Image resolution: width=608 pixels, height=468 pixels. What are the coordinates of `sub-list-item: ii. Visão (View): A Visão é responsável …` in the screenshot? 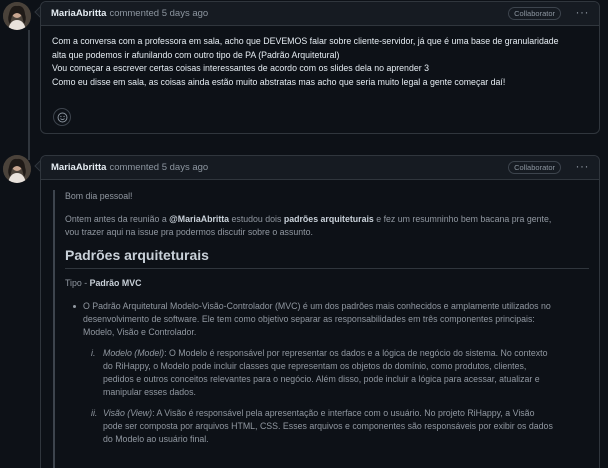 It's located at (327, 426).